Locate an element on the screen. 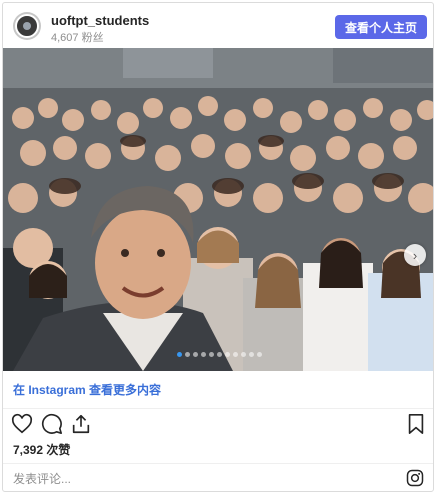 This screenshot has height=495, width=438. heart-icon is located at coordinates (22, 424).